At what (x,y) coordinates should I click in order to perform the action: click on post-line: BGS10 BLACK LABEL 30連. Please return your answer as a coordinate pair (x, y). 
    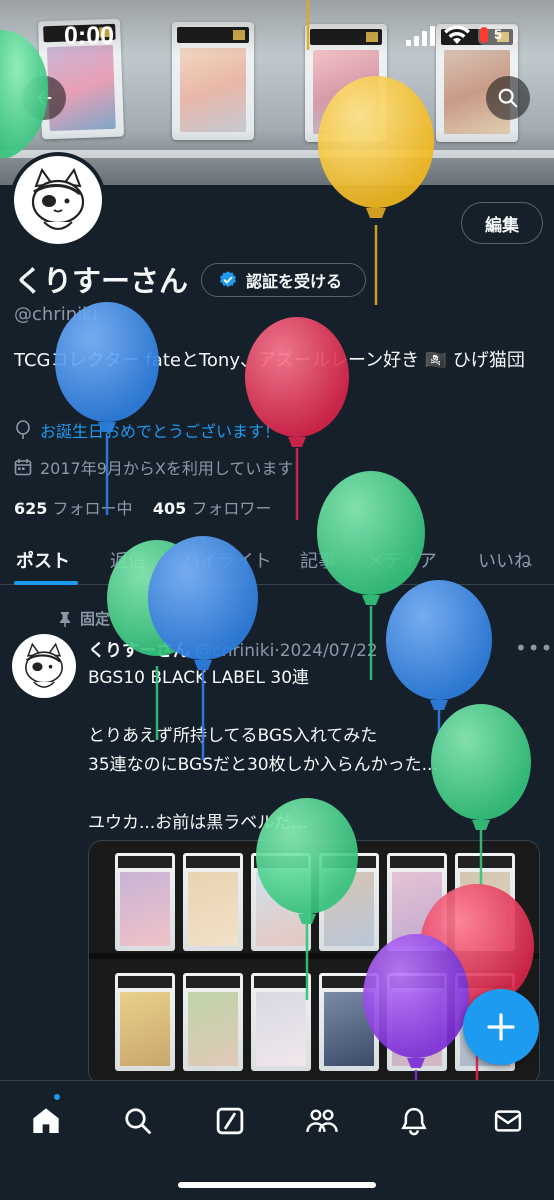
    Looking at the image, I should click on (199, 678).